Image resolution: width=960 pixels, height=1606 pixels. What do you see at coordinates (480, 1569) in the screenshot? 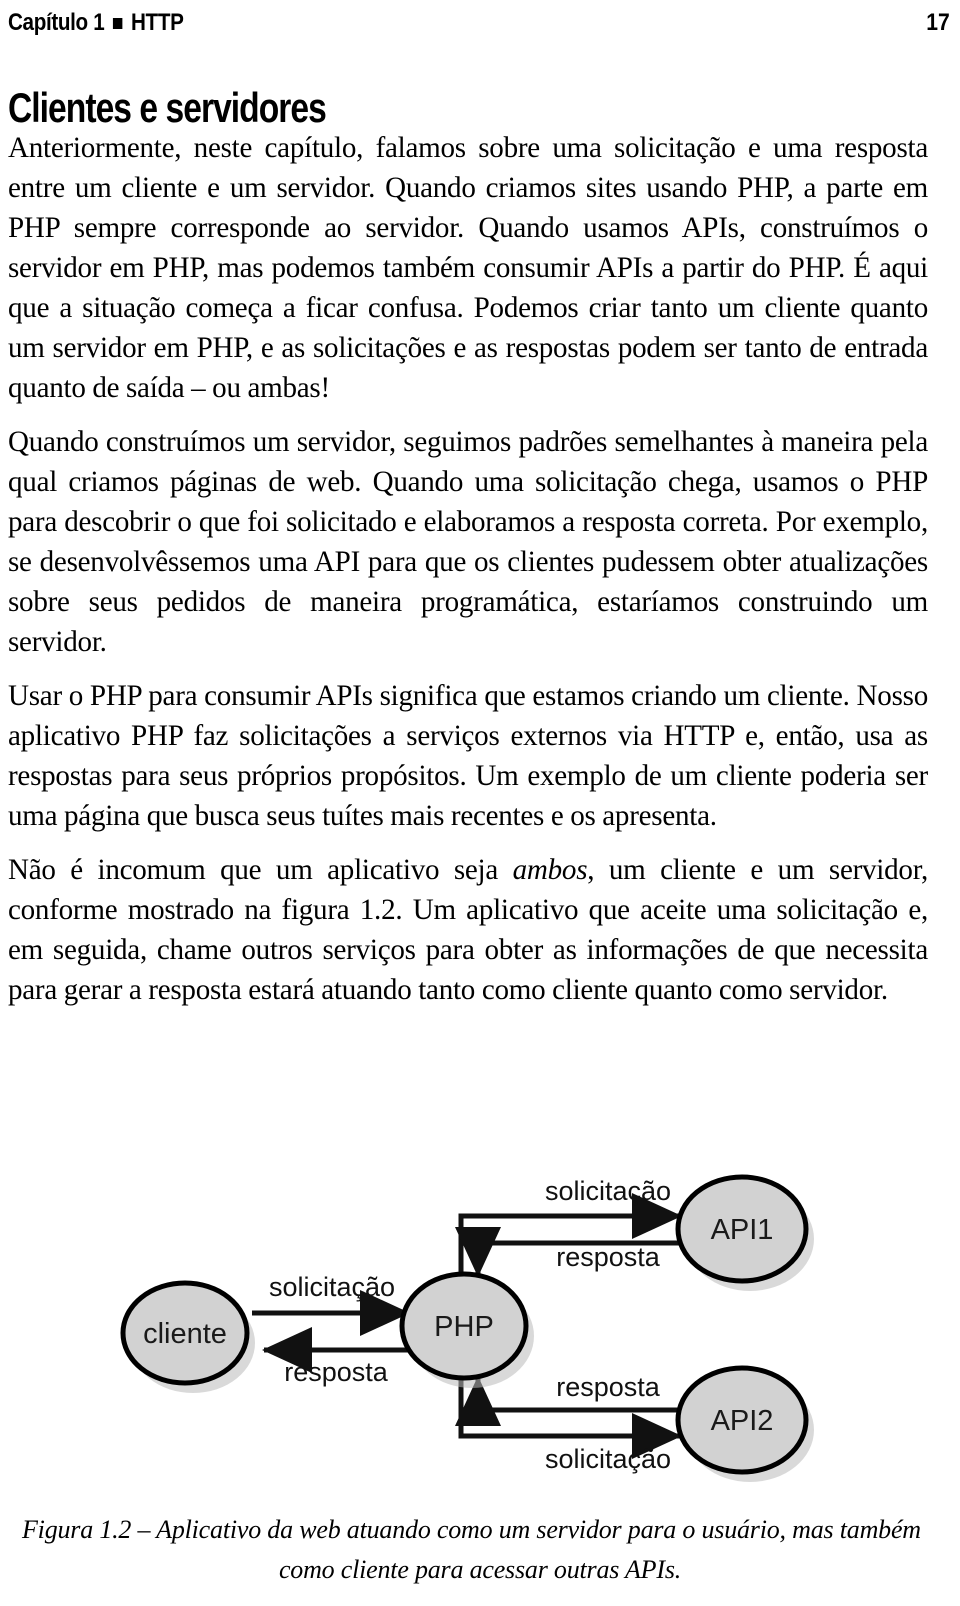
I see `figure-caption-line-2: como cliente para acessar outras APIs.` at bounding box center [480, 1569].